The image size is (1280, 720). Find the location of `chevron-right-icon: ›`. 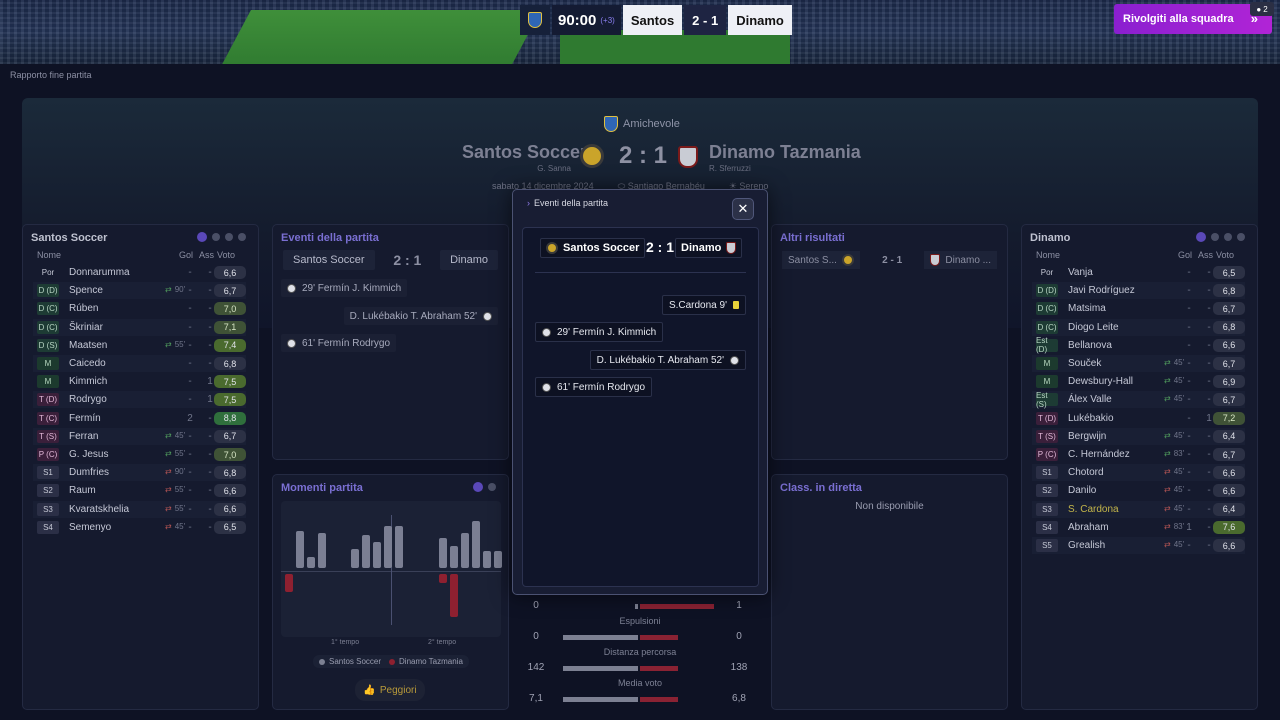

chevron-right-icon: › is located at coordinates (528, 203).